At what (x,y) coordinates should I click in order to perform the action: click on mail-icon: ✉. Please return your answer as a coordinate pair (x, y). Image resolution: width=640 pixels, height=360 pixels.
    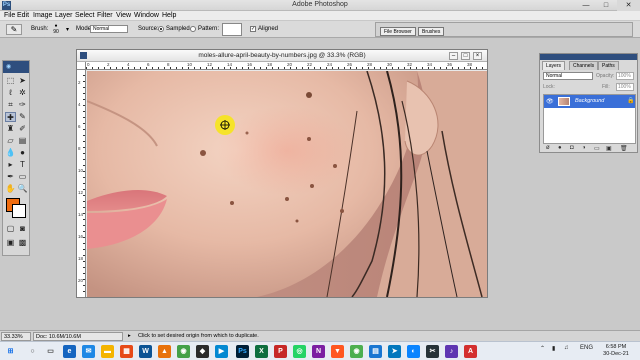
    Looking at the image, I should click on (88, 351).